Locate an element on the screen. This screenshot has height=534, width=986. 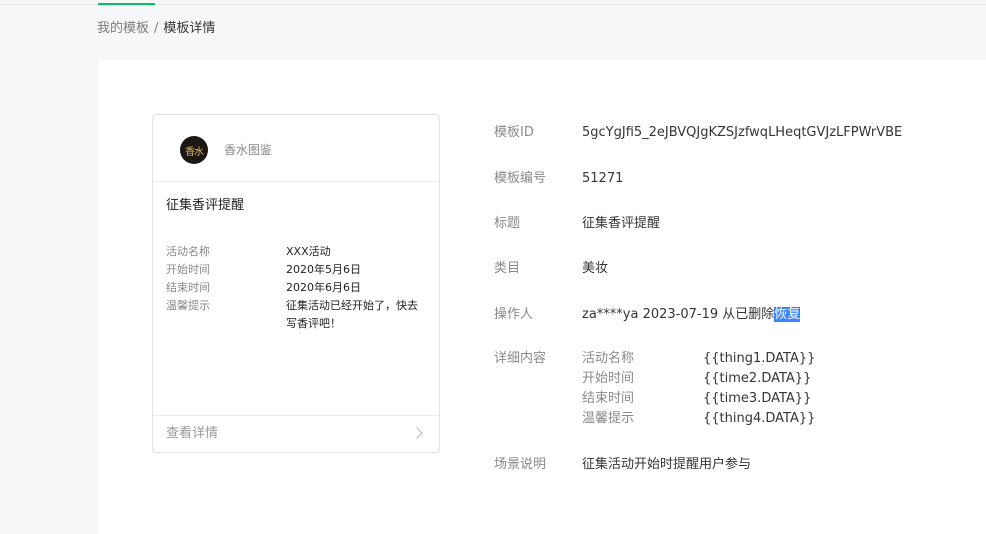
preview-field-value: 2020年6月6日 is located at coordinates (323, 287).